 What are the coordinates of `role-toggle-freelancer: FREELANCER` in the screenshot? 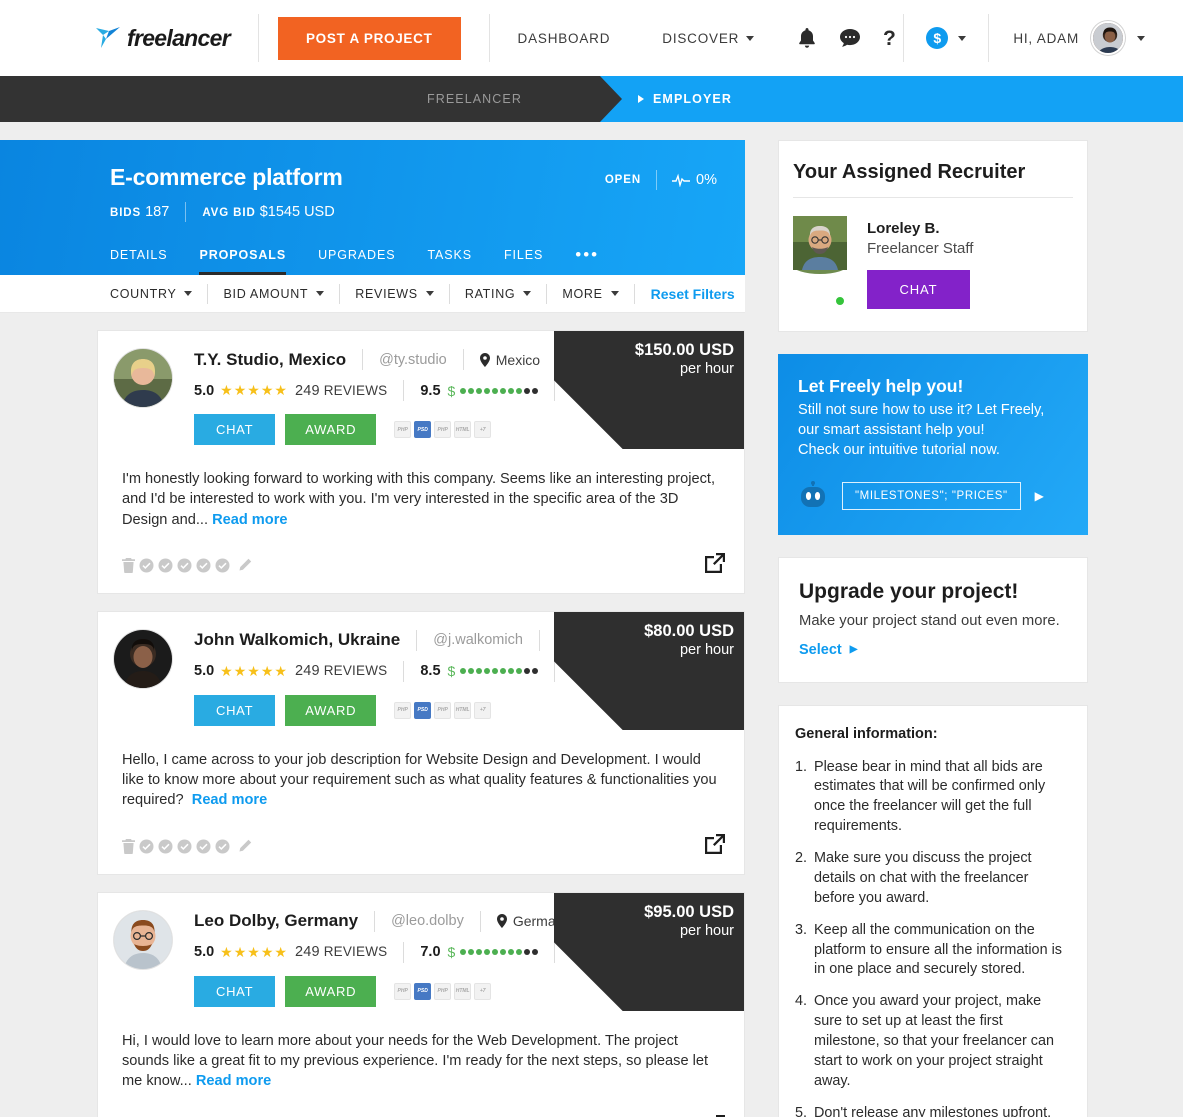 It's located at (311, 99).